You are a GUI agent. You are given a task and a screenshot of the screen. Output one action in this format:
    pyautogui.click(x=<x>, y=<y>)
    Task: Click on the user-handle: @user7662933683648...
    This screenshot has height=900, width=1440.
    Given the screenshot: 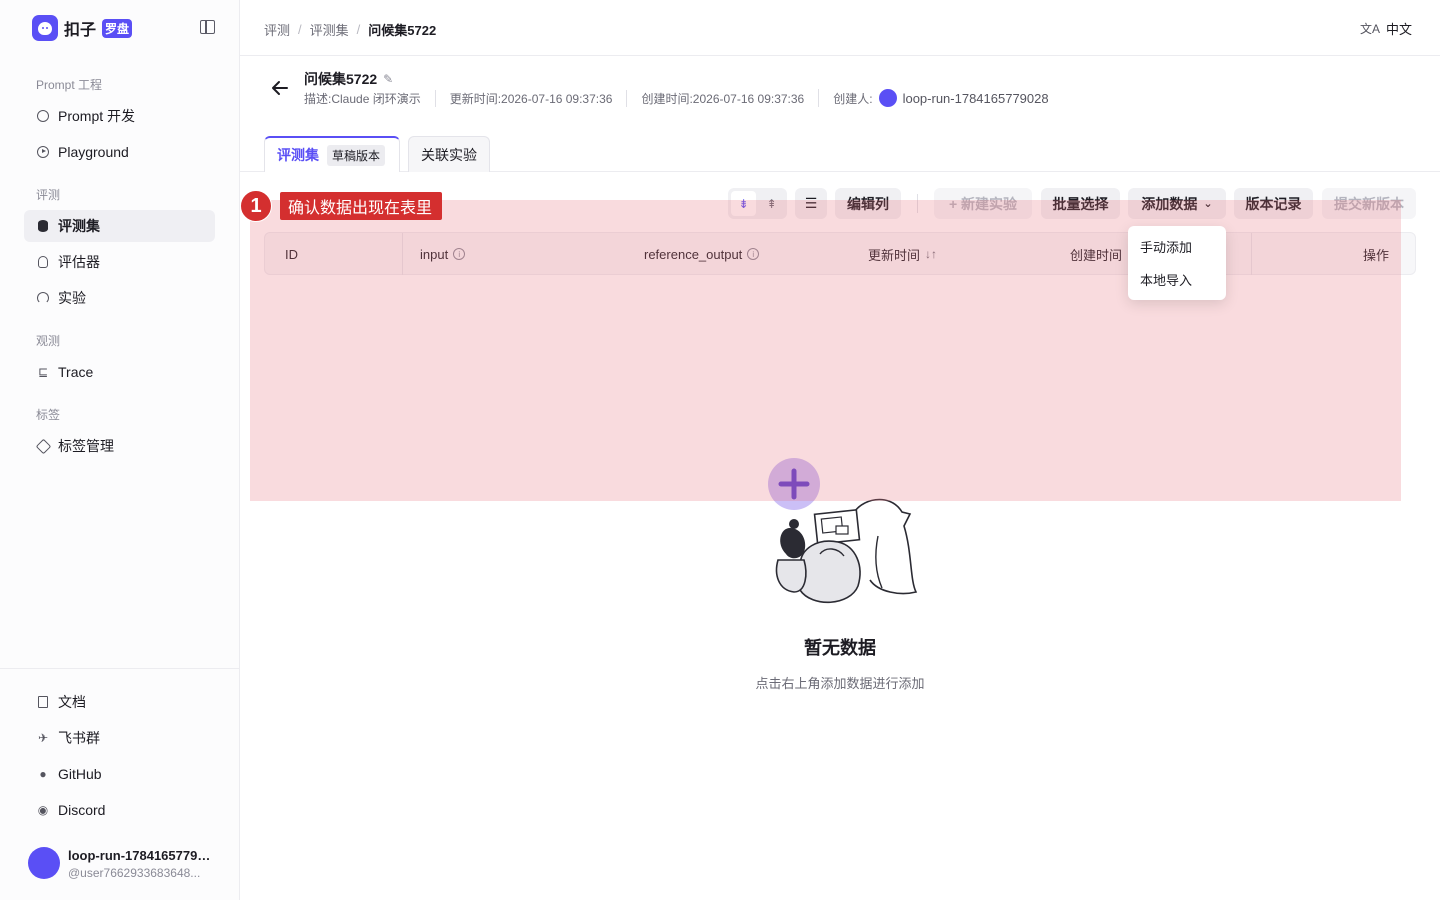 What is the action you would take?
    pyautogui.click(x=134, y=873)
    